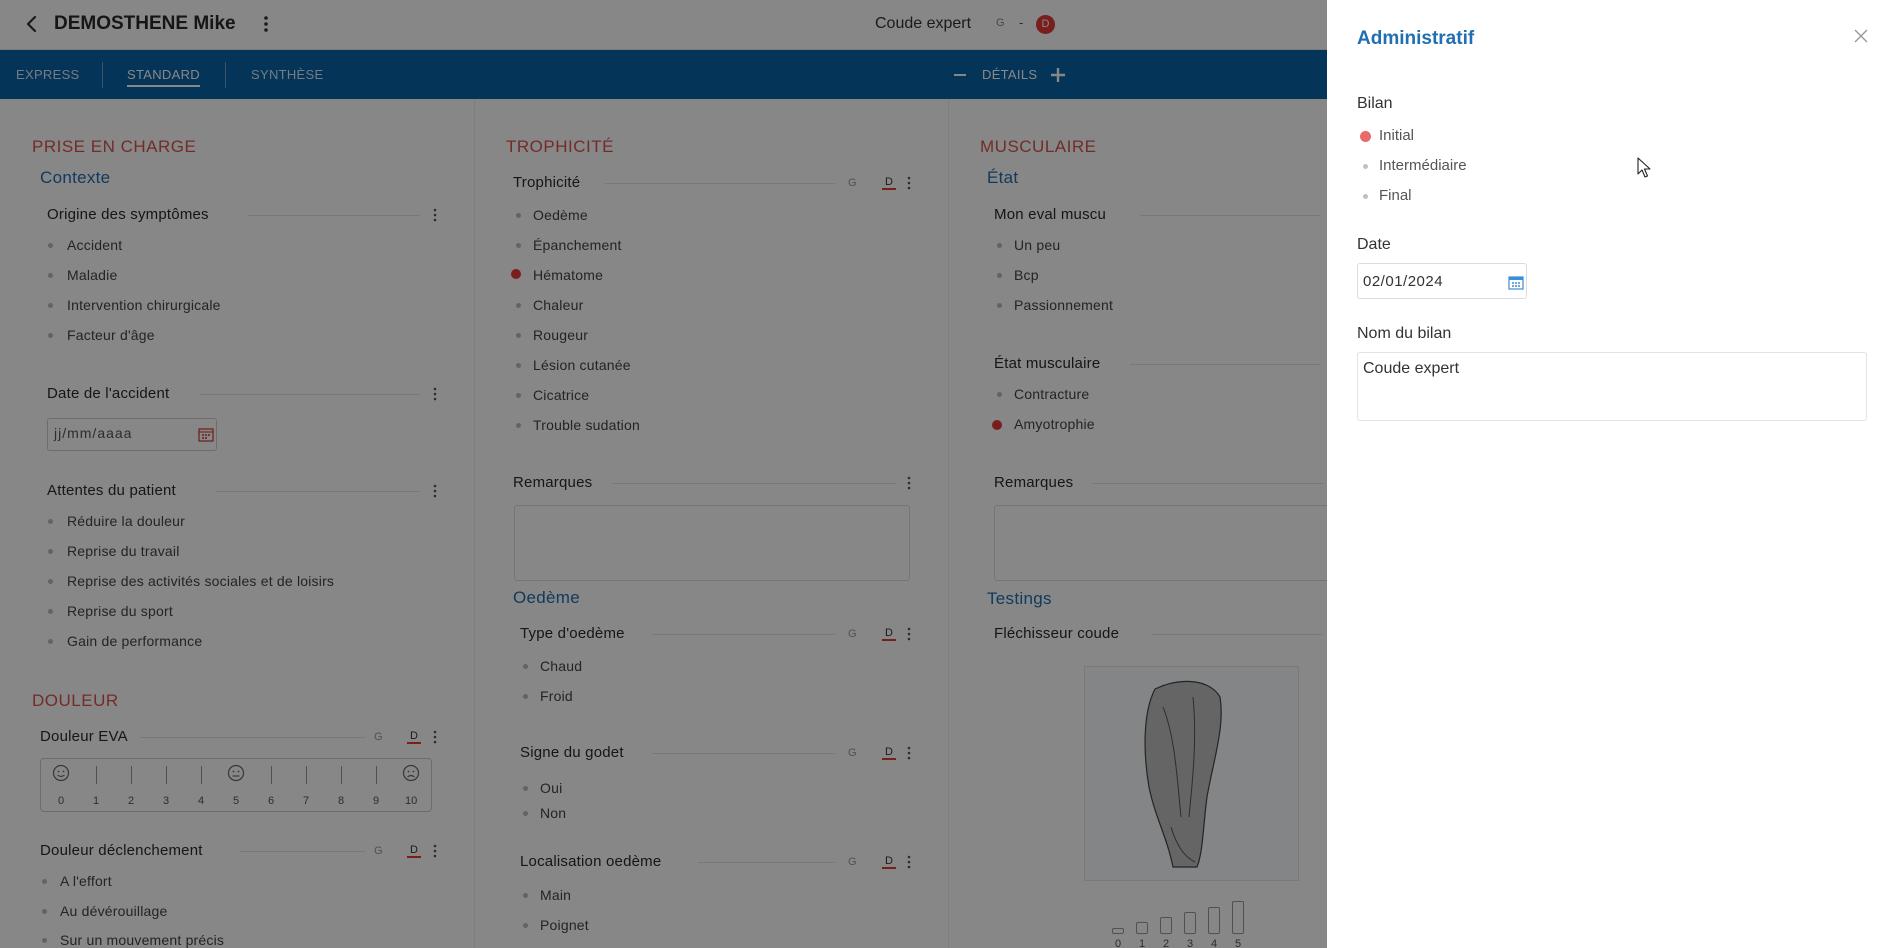 The width and height of the screenshot is (1896, 948). What do you see at coordinates (1411, 368) in the screenshot?
I see `nom-bilan-value: Coude expert` at bounding box center [1411, 368].